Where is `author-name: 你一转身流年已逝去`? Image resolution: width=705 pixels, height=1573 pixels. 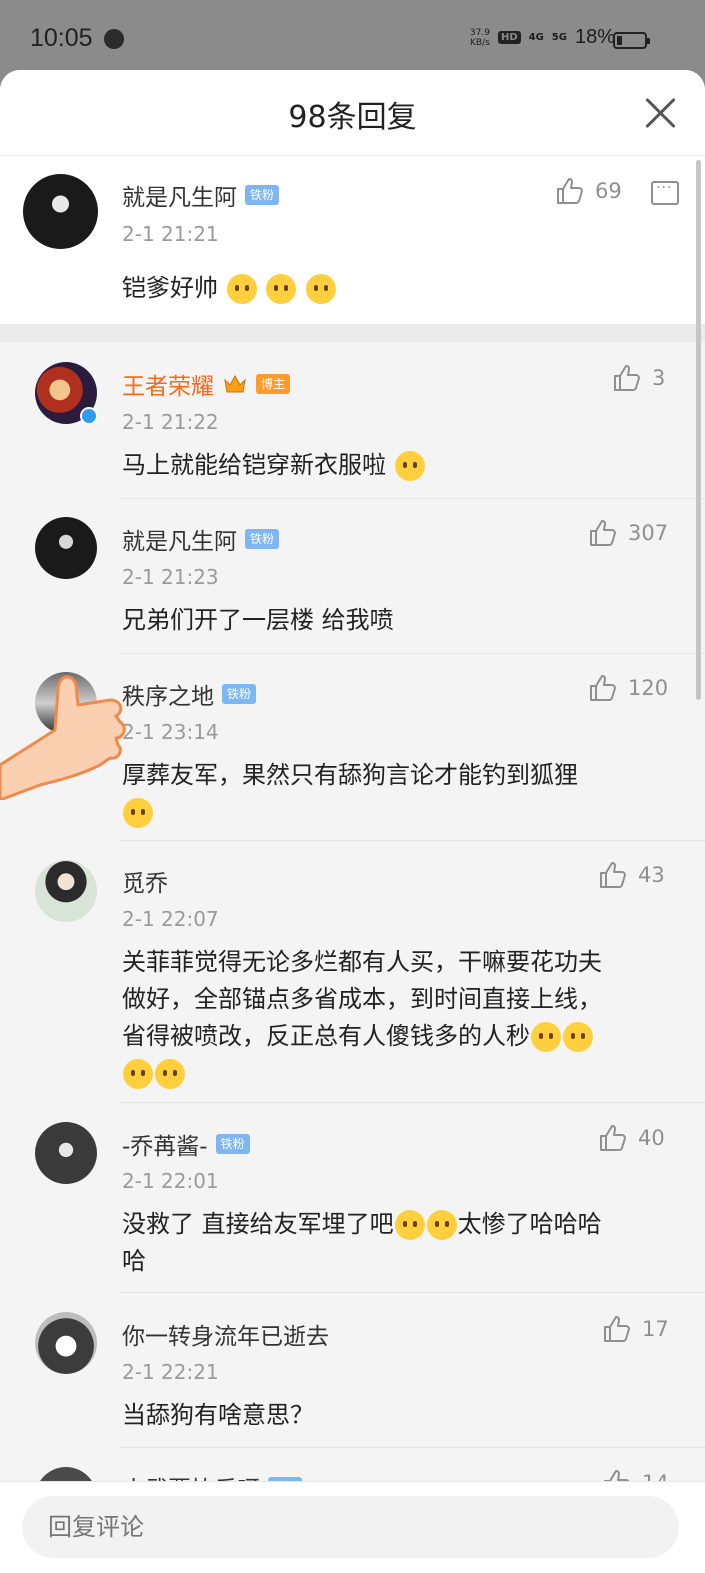
author-name: 你一转身流年已逝去 is located at coordinates (225, 1334).